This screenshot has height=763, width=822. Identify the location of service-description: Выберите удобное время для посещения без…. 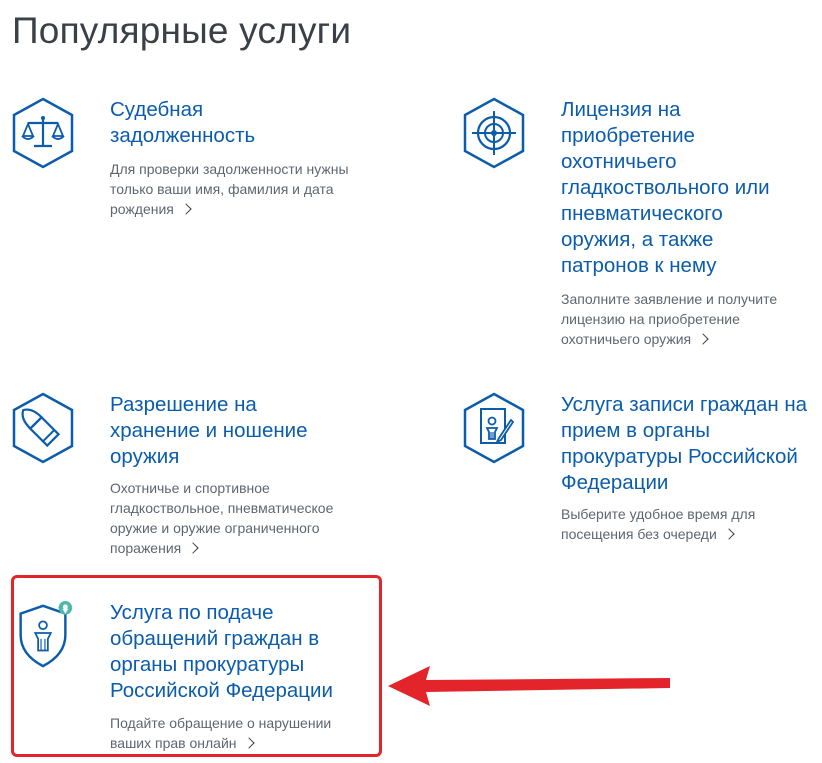
(681, 524).